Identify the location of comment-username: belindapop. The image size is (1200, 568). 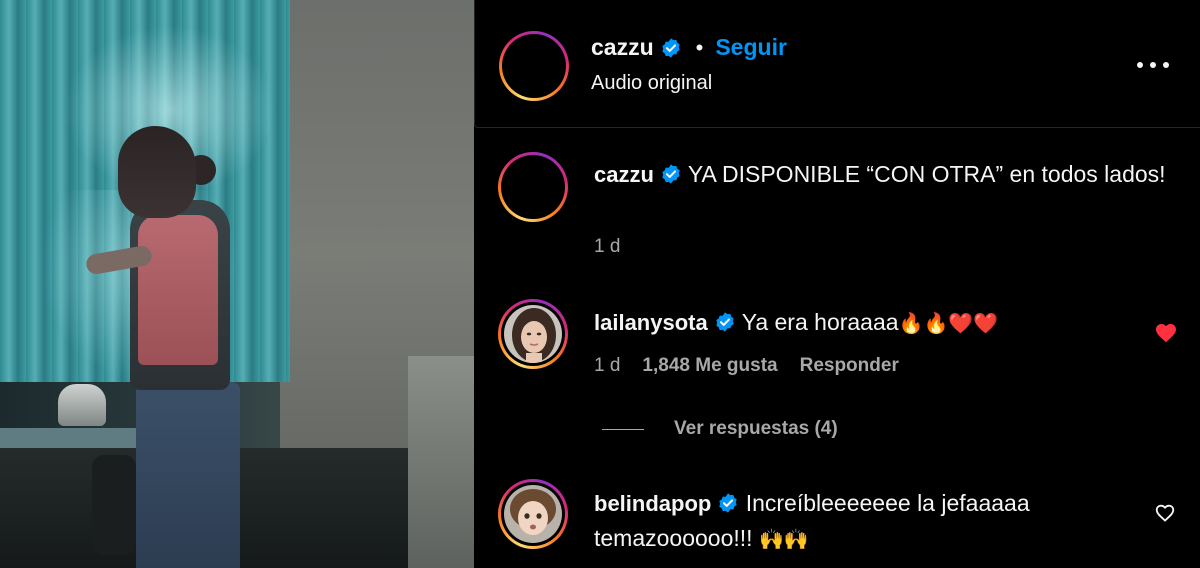
(652, 503).